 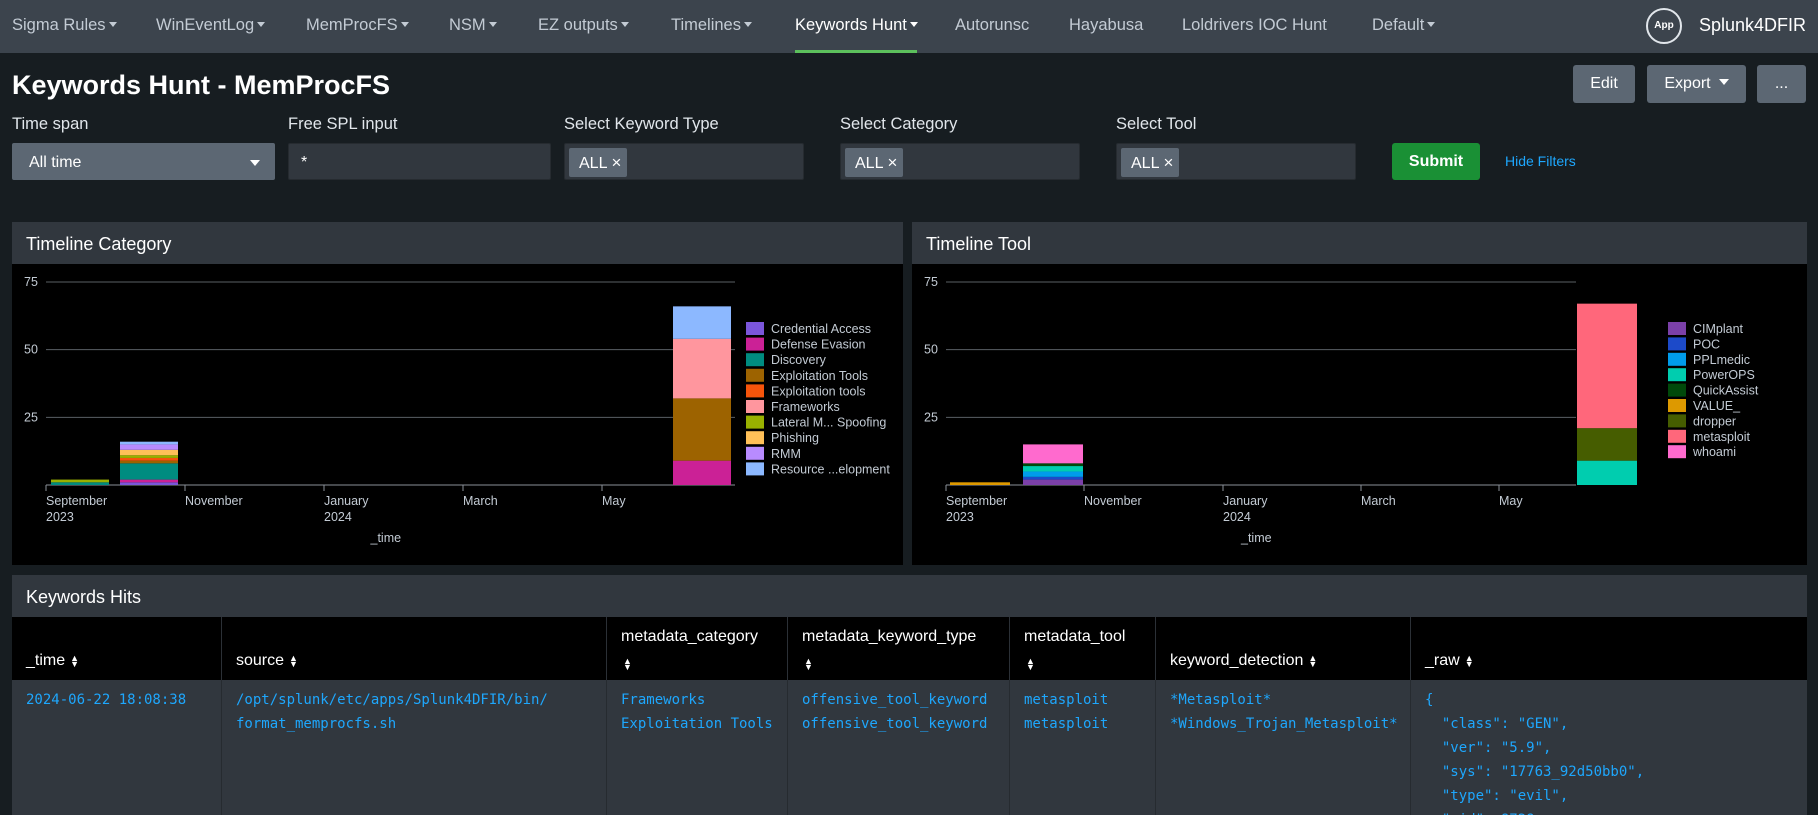 What do you see at coordinates (869, 163) in the screenshot?
I see `chip-label: ALL` at bounding box center [869, 163].